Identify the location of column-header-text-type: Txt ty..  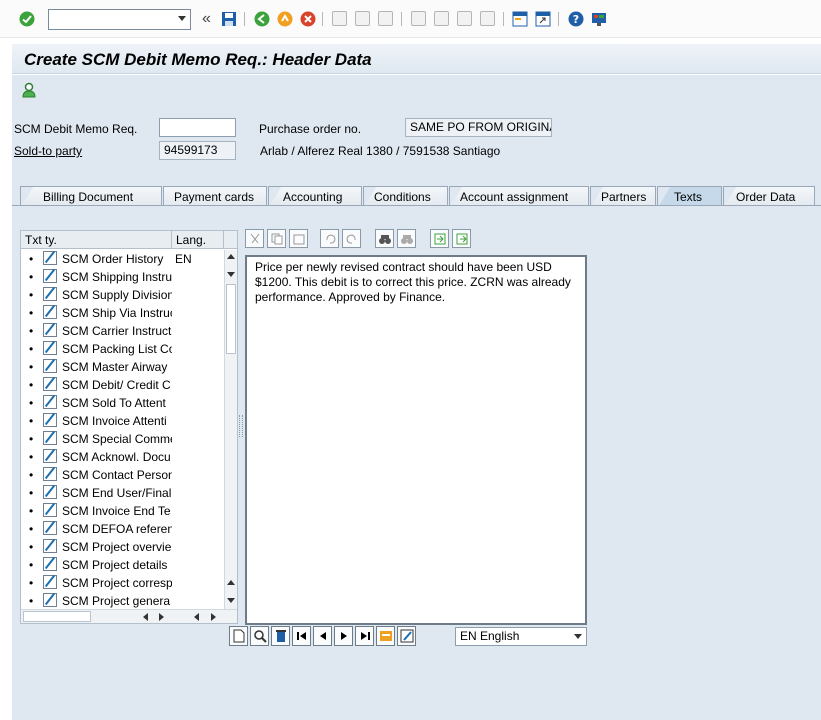
(96, 240).